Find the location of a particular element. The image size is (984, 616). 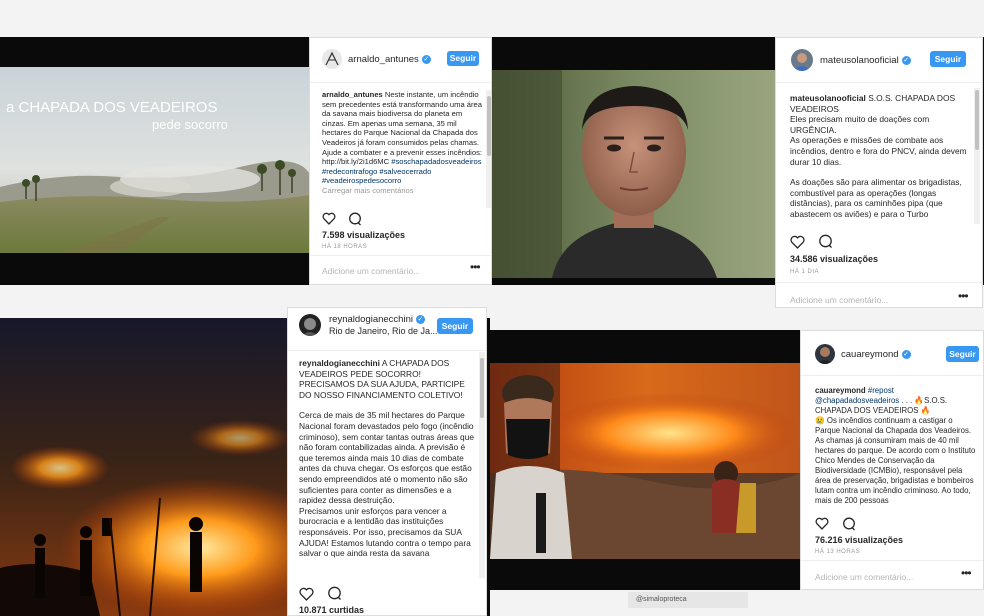

username: mateusolanooficial ✓ is located at coordinates (865, 60).